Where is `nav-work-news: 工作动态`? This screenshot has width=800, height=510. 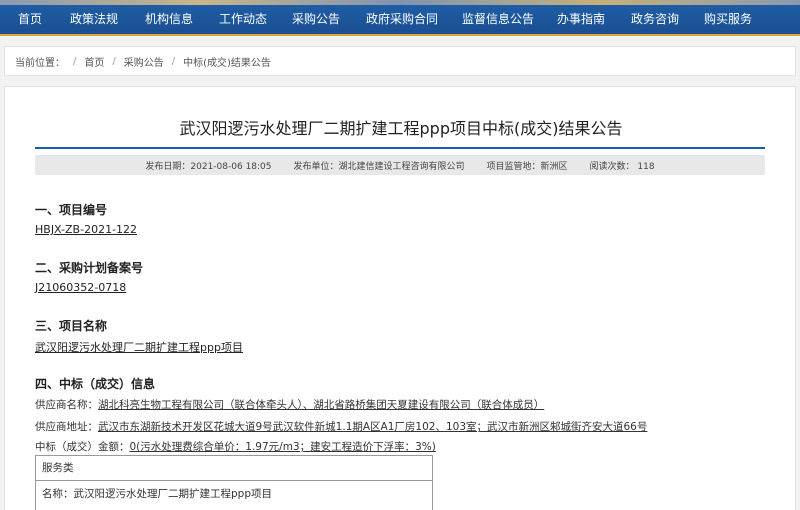
nav-work-news: 工作动态 is located at coordinates (243, 18).